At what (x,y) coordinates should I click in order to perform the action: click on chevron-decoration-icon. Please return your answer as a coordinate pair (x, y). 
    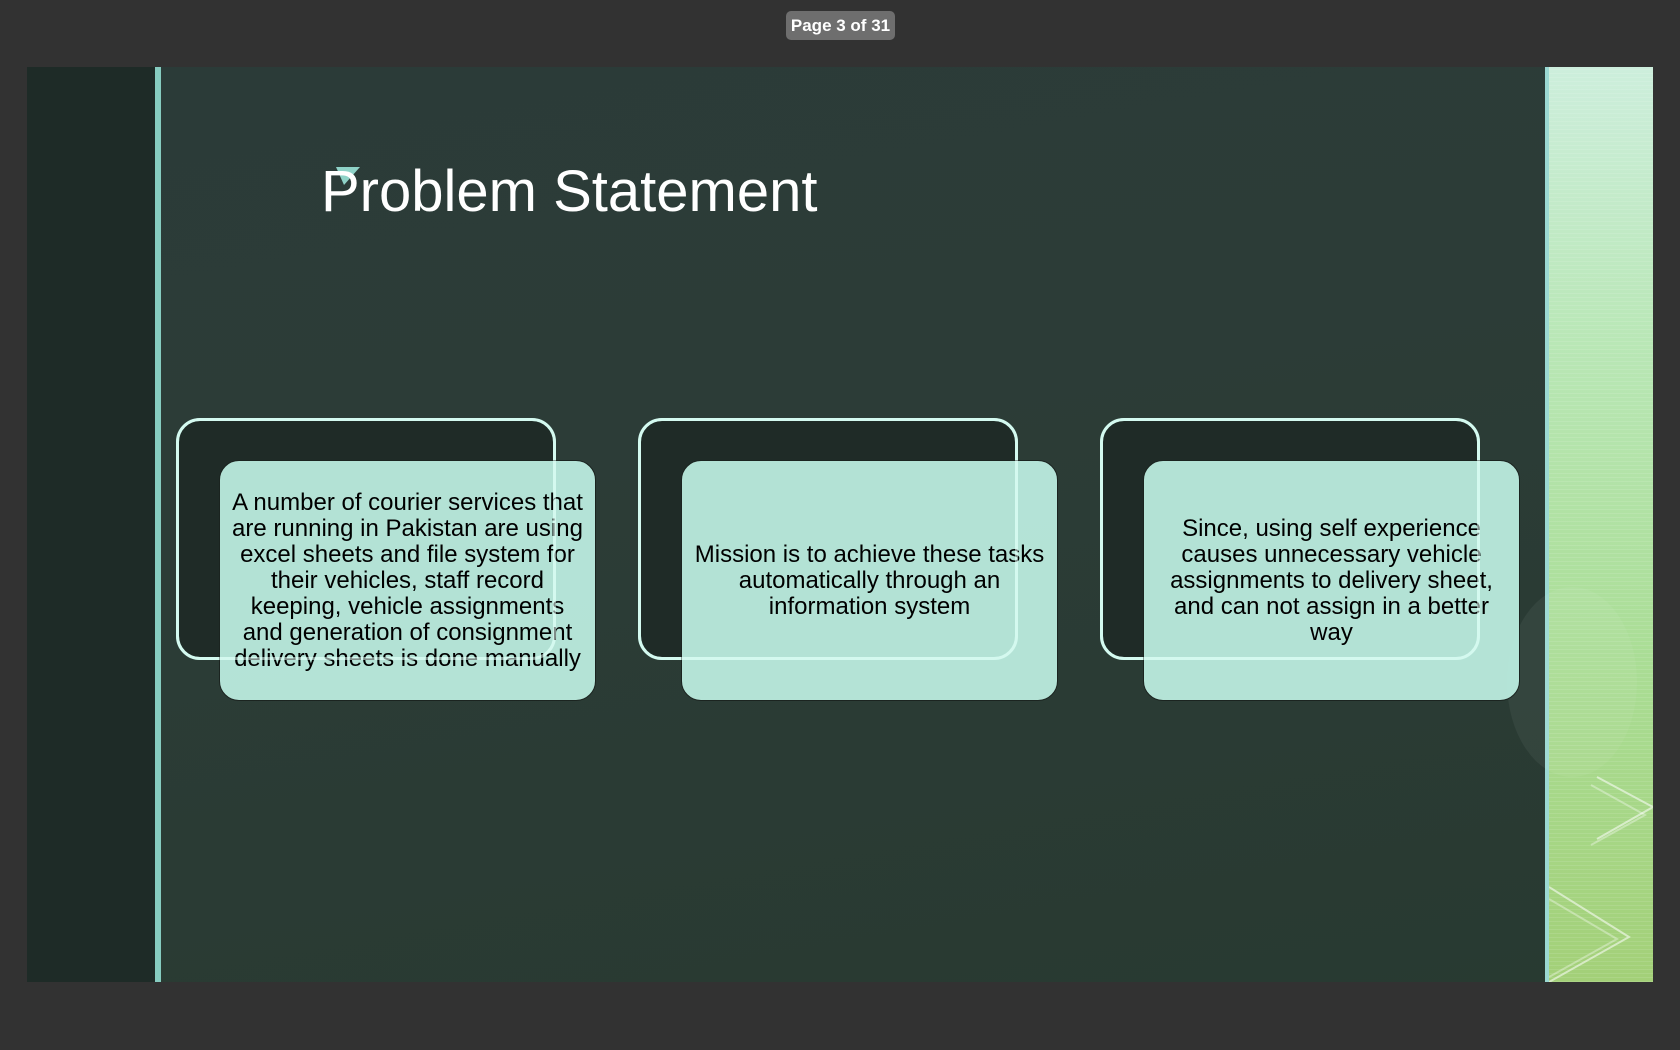
    Looking at the image, I should click on (1601, 879).